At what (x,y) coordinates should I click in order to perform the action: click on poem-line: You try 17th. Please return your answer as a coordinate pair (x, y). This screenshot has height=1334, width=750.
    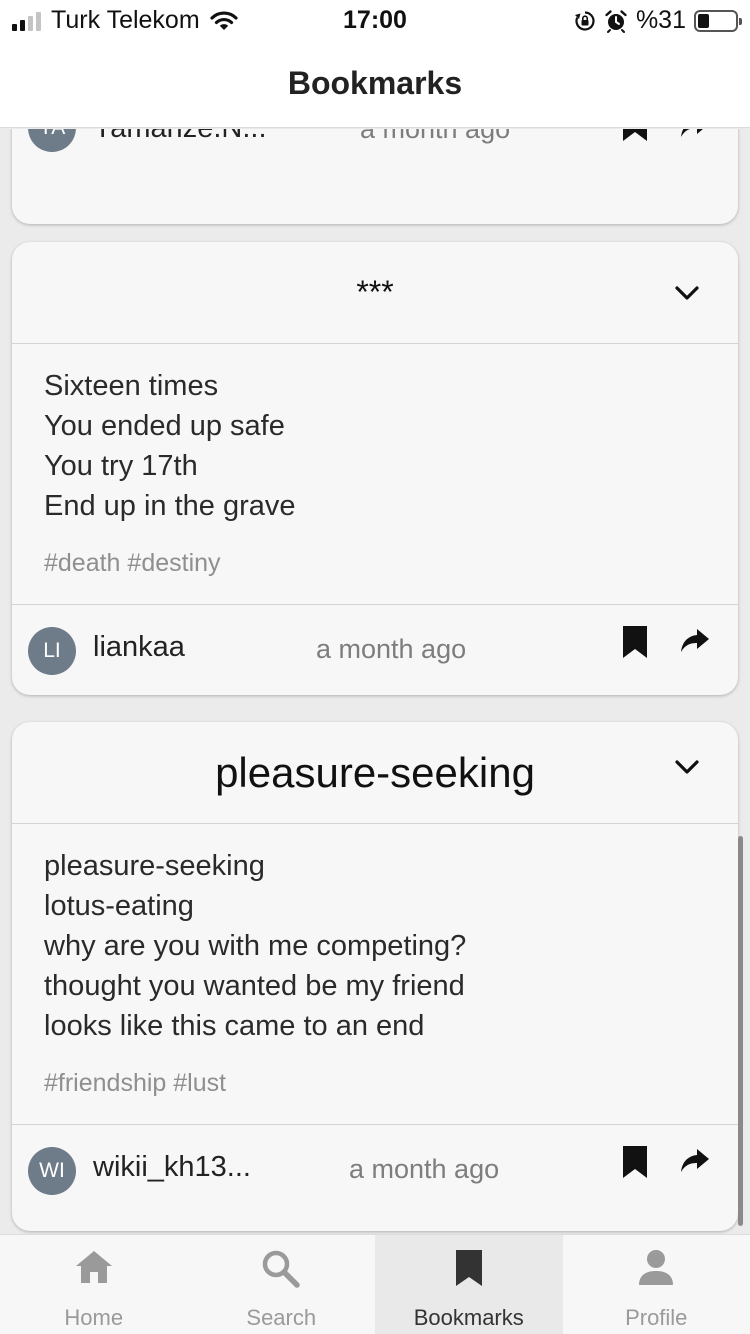
    Looking at the image, I should click on (121, 466).